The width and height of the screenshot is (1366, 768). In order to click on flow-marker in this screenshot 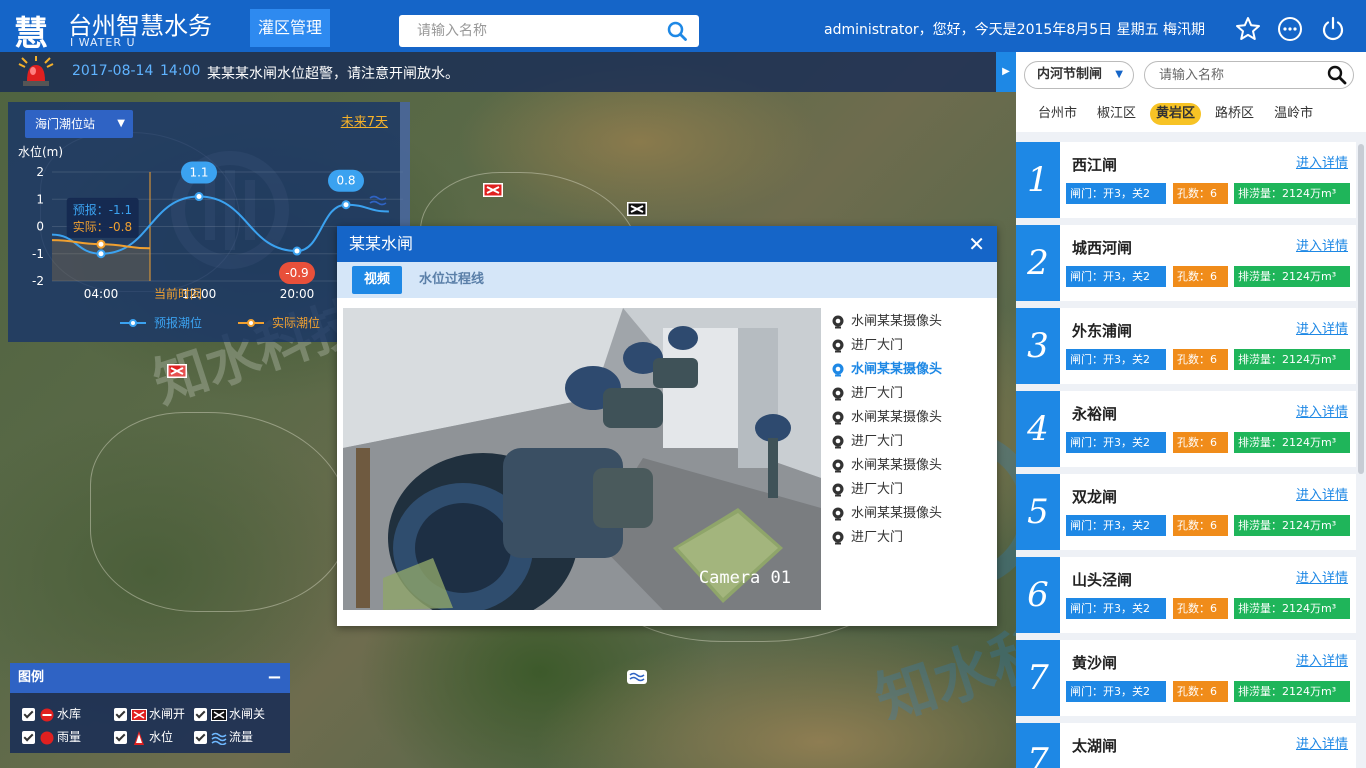, I will do `click(637, 677)`.